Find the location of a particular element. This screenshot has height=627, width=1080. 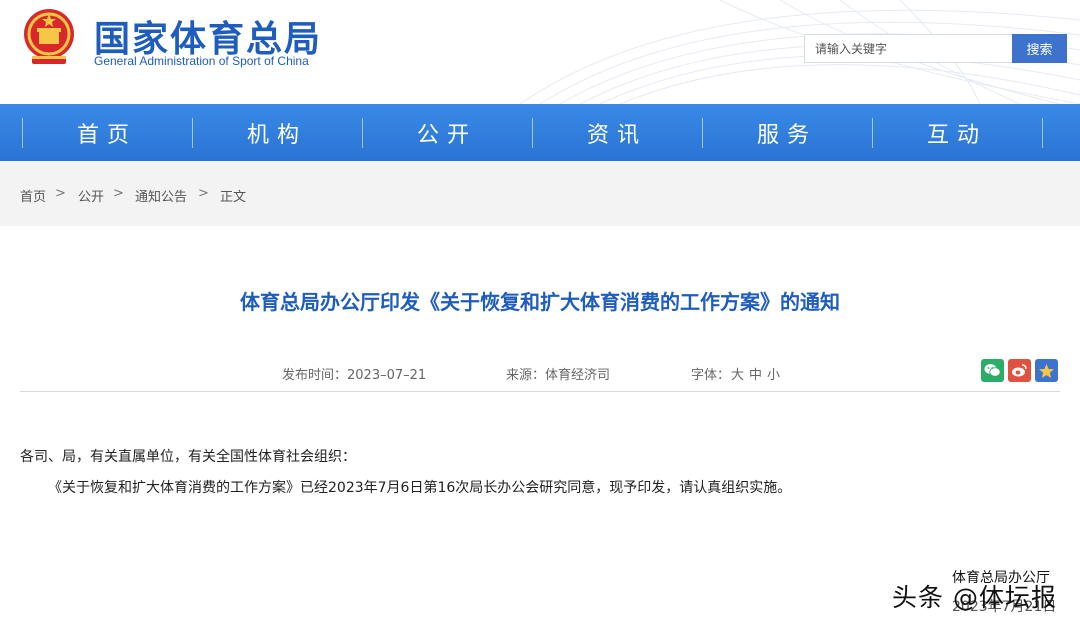

wechat-icon is located at coordinates (992, 370).